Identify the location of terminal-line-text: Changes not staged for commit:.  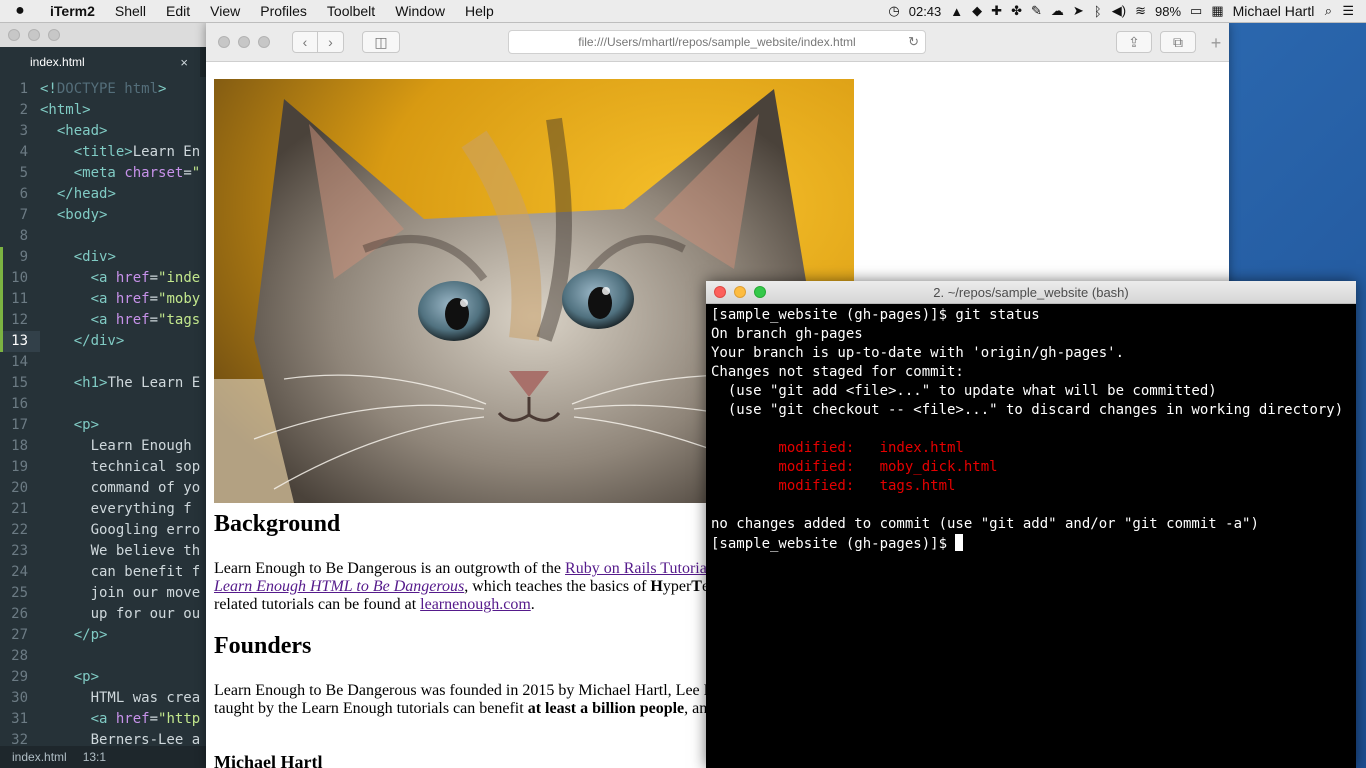
(837, 372).